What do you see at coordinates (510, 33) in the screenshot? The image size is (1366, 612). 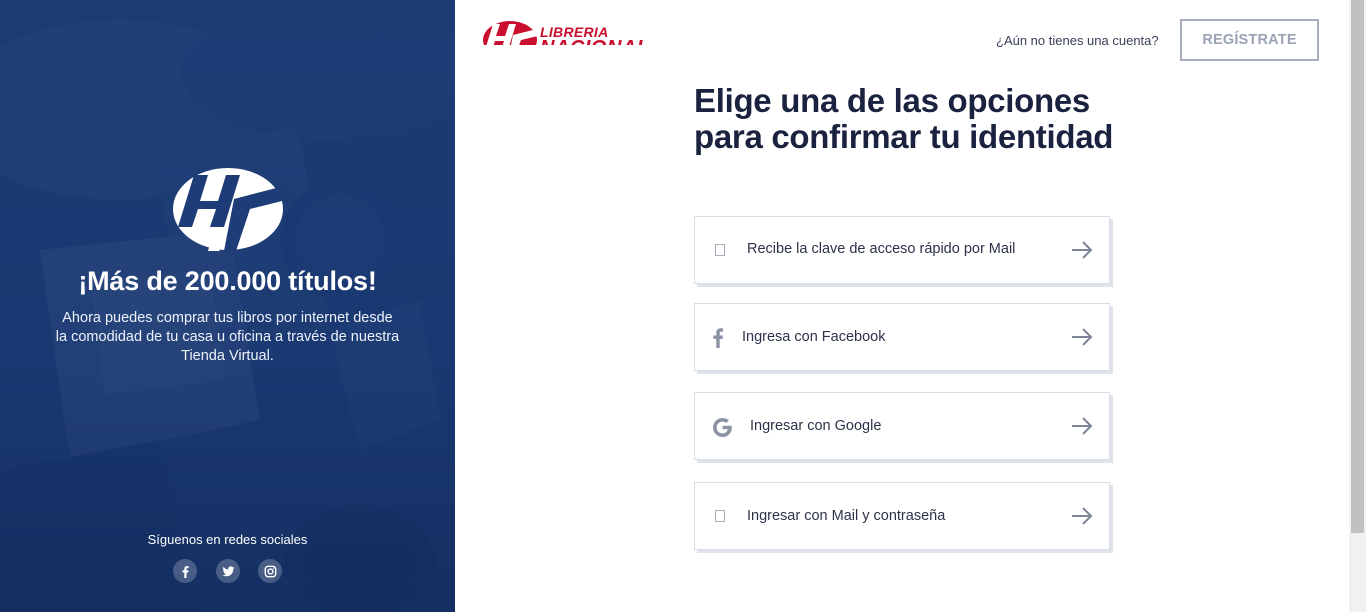 I see `brand-mark-icon` at bounding box center [510, 33].